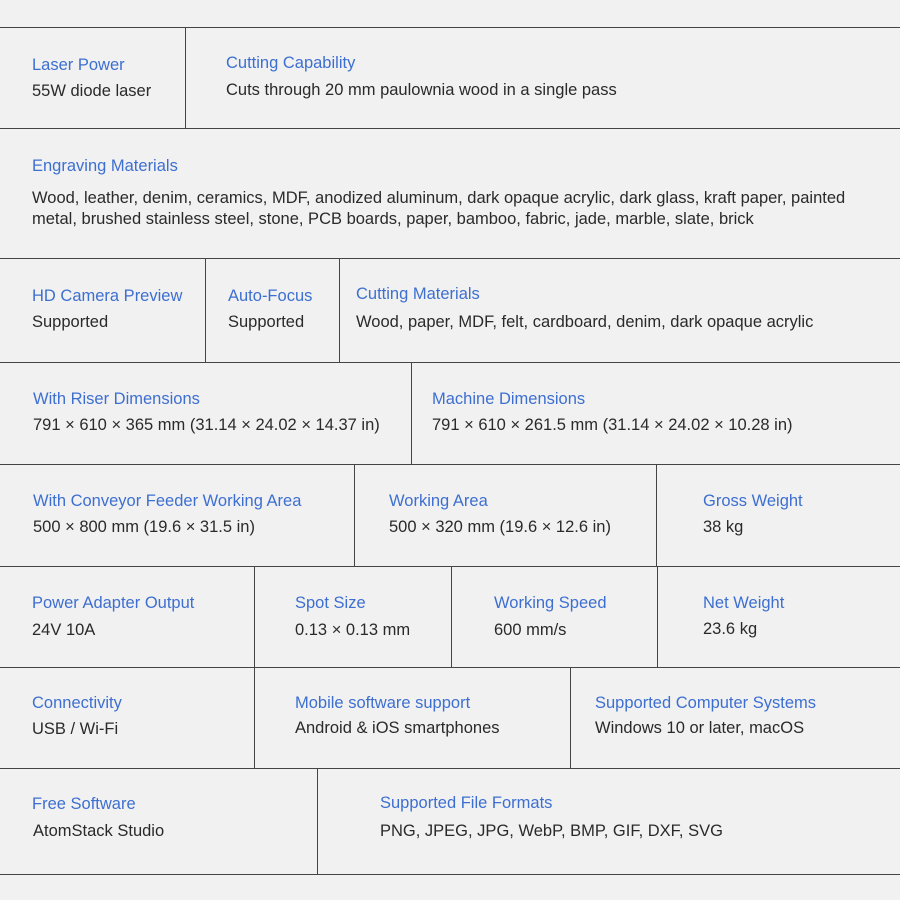 This screenshot has width=900, height=900. I want to click on spec-value-computer-systems: Windows 10 or later, macOS, so click(700, 728).